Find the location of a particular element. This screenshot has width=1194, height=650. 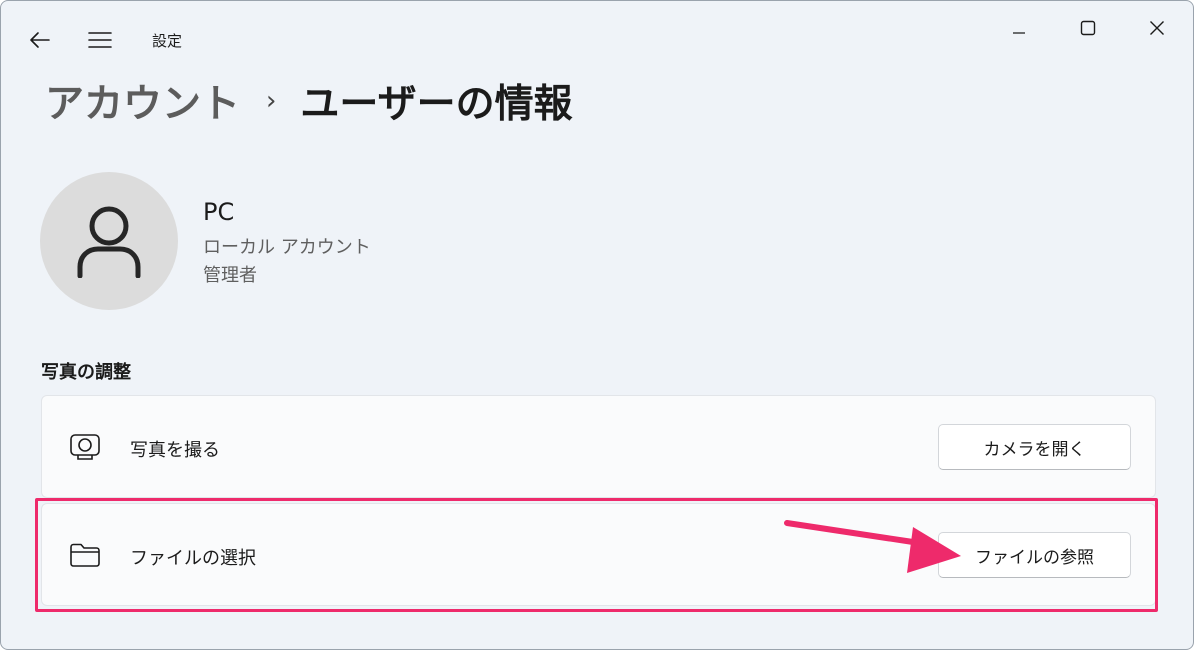

avatar is located at coordinates (109, 241).